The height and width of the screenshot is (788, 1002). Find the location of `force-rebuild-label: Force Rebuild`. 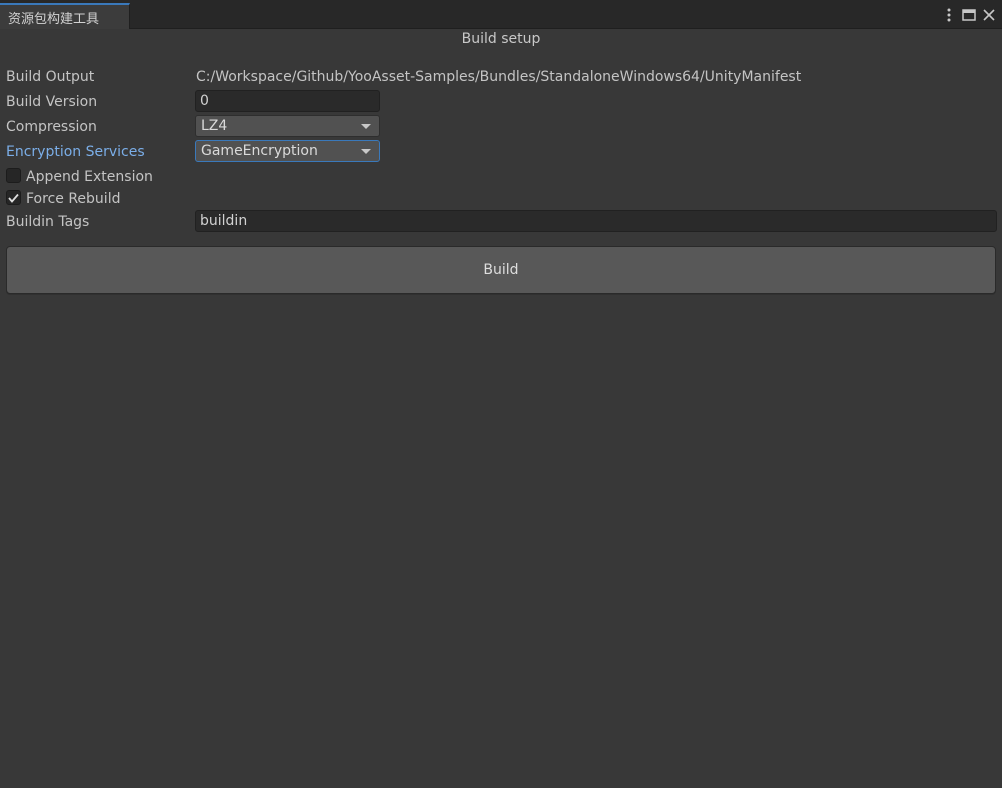

force-rebuild-label: Force Rebuild is located at coordinates (73, 199).